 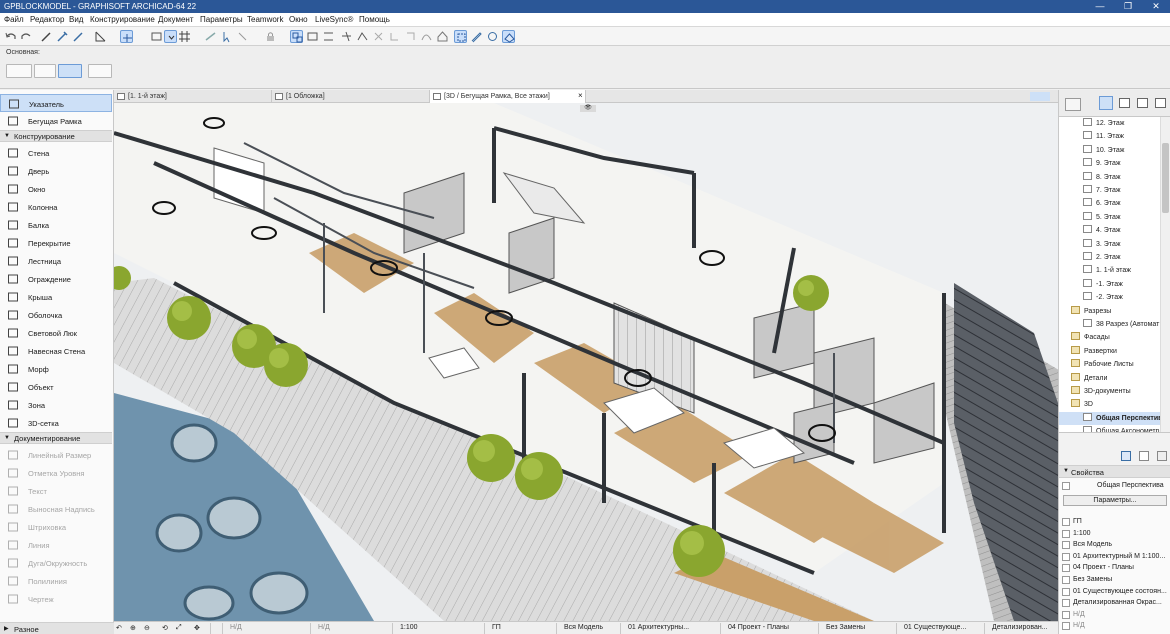 I want to click on undo-icon, so click(x=10, y=36).